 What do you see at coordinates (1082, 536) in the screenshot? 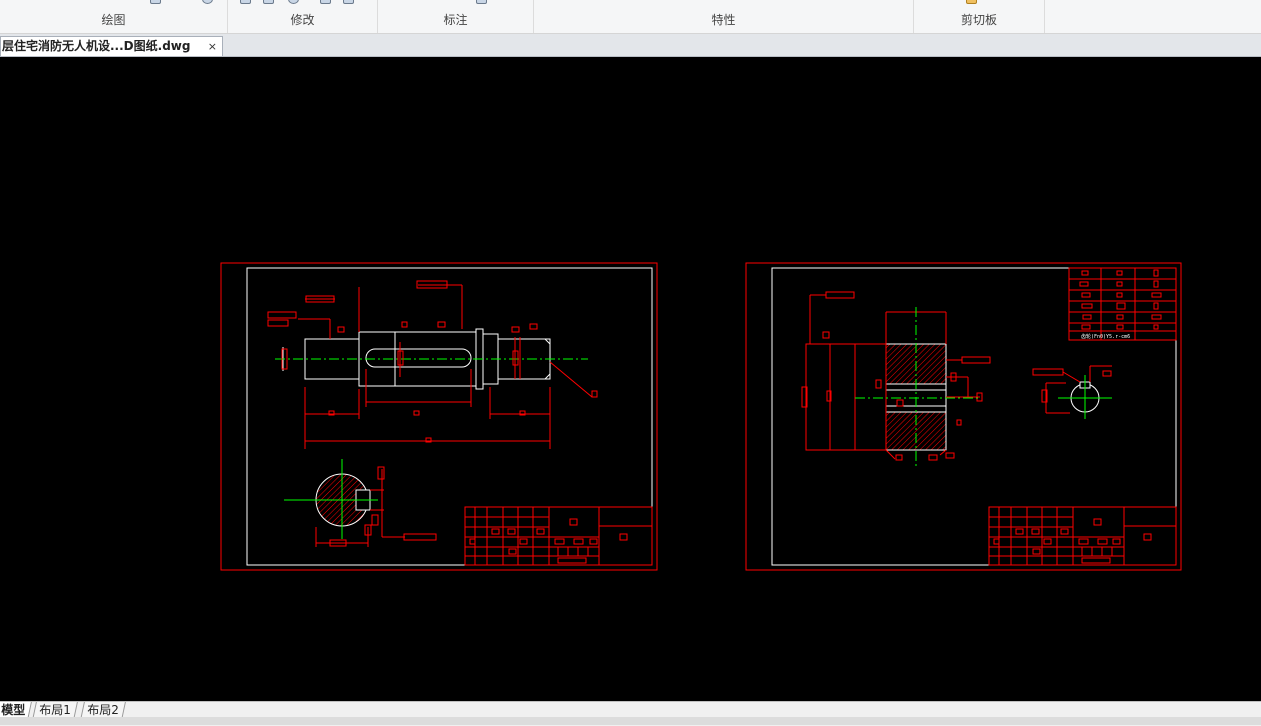
I see `gear-title-block` at bounding box center [1082, 536].